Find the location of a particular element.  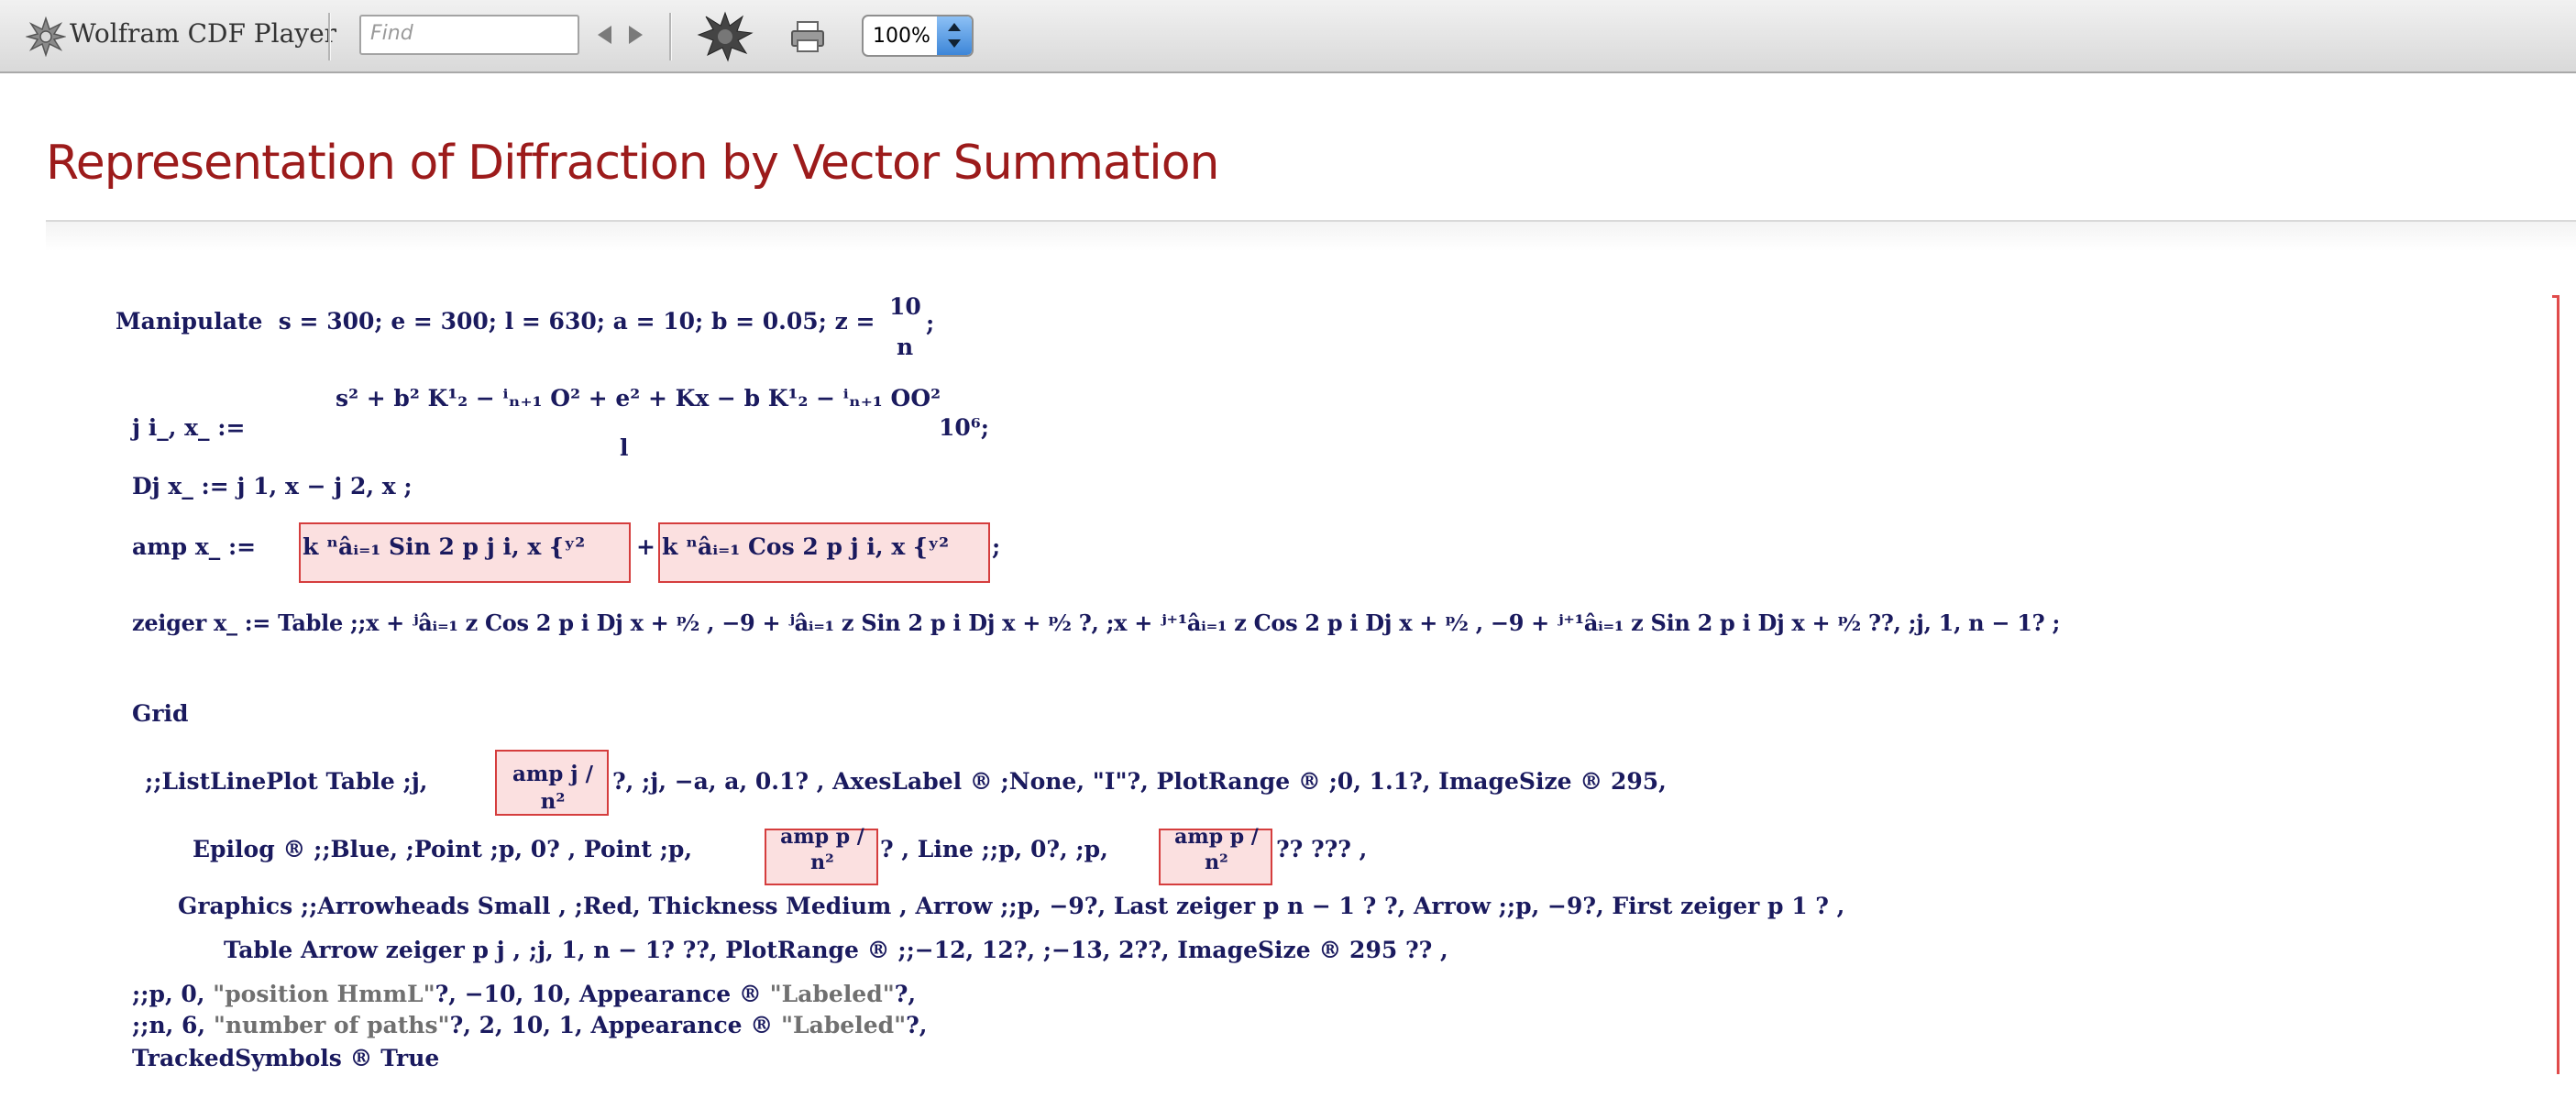

find-input: Find is located at coordinates (469, 35).